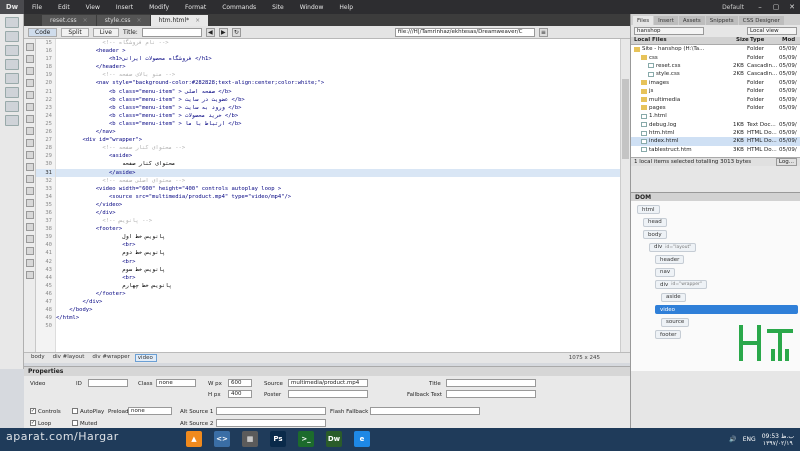 Image resolution: width=800 pixels, height=451 pixels. I want to click on file-row: reset.css 2KB Cascadin... 05/09/, so click(715, 66).